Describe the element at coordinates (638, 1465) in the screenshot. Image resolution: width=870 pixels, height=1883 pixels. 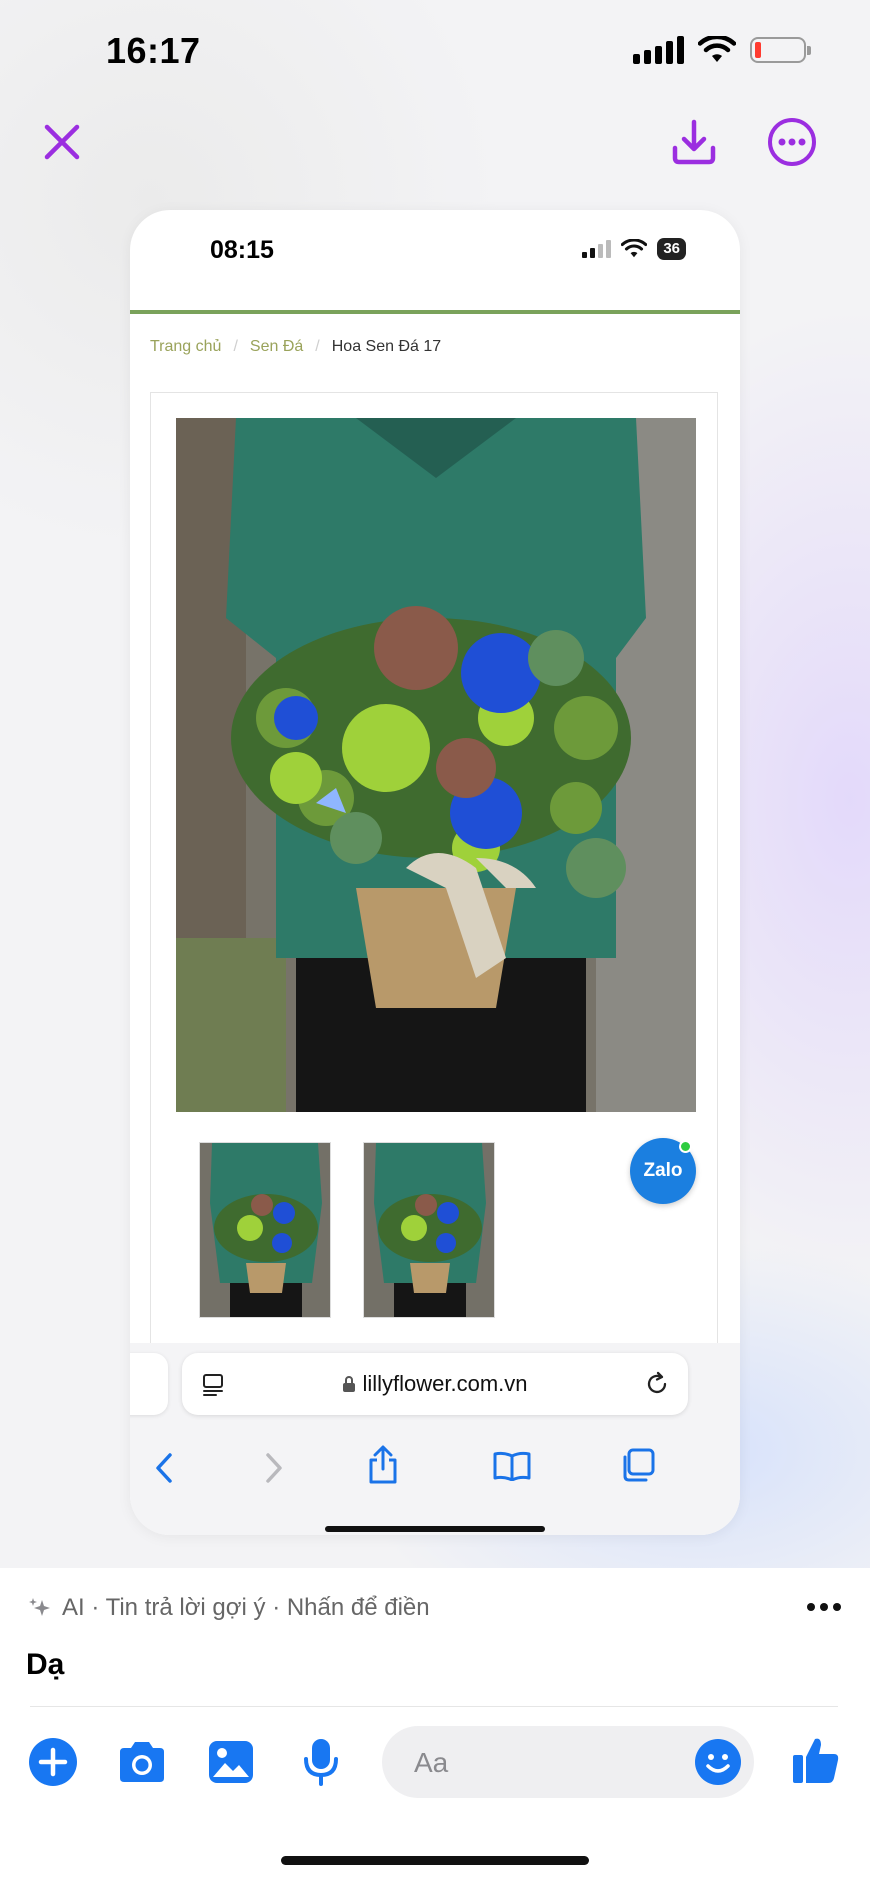
I see `tabs-icon` at that location.